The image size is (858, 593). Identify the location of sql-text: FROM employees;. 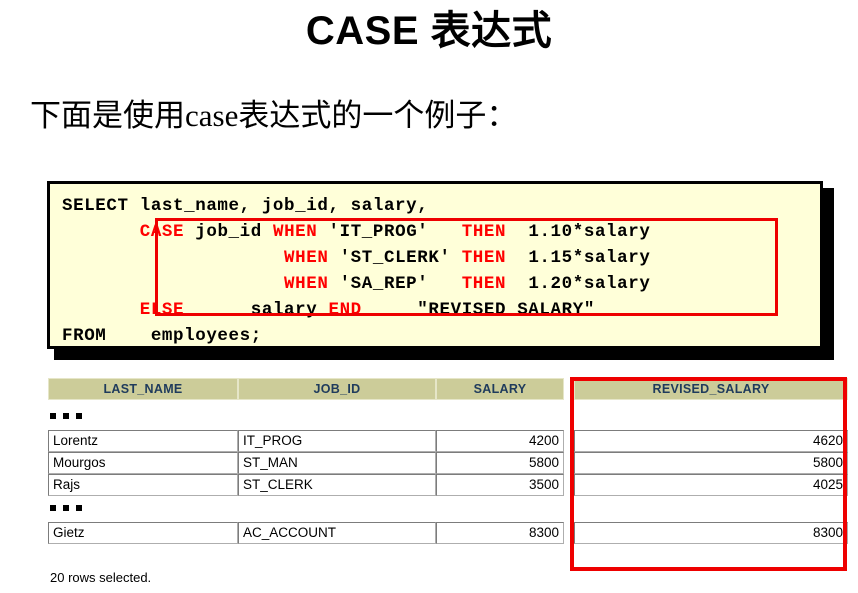
(162, 336).